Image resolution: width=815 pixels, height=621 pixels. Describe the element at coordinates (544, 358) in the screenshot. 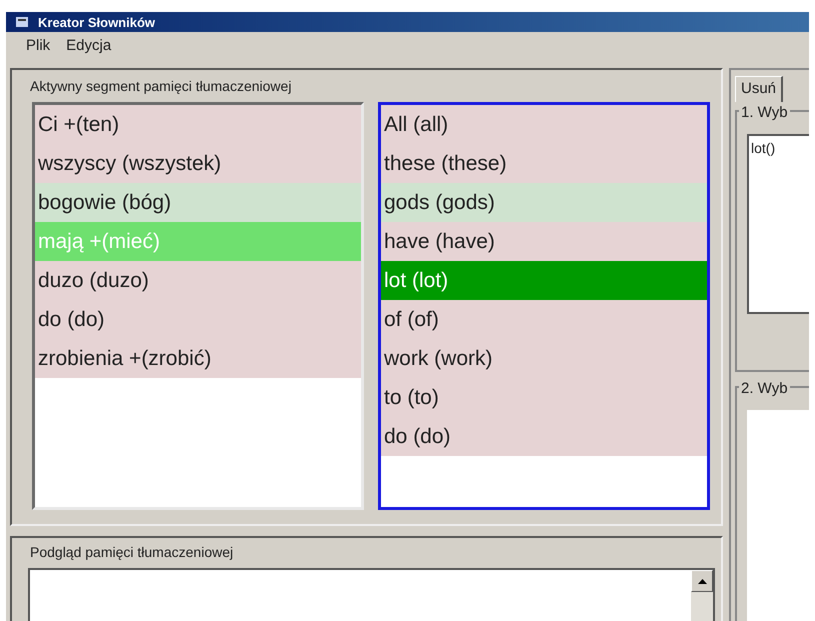

I see `list-item: work (work)` at that location.